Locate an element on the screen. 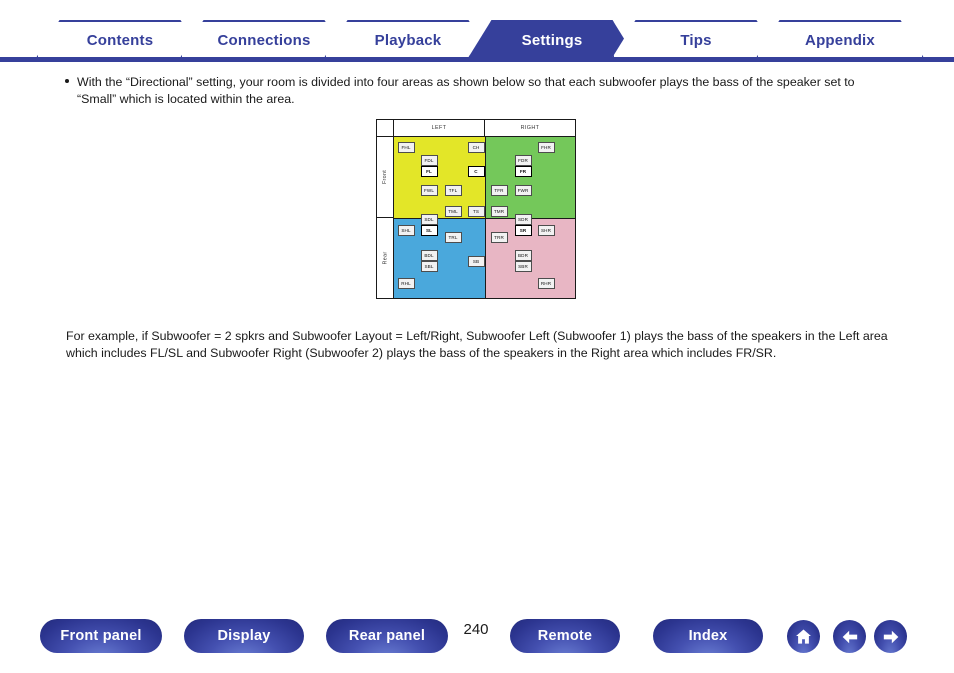  speaker-label-shr: SHR is located at coordinates (546, 230).